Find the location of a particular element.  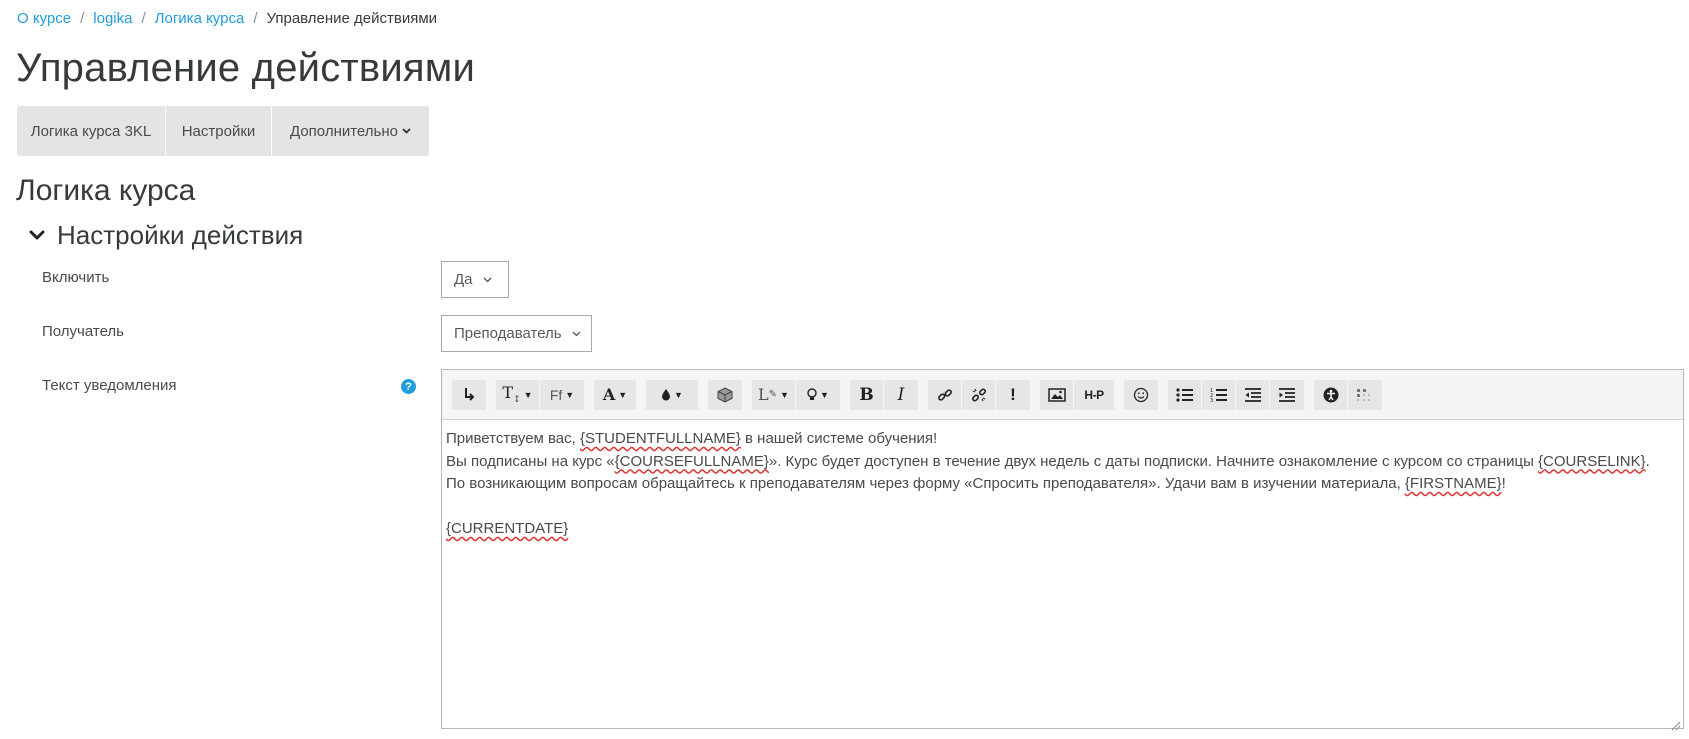

breadcrumb-link-course-logic: Логика курса is located at coordinates (200, 19).